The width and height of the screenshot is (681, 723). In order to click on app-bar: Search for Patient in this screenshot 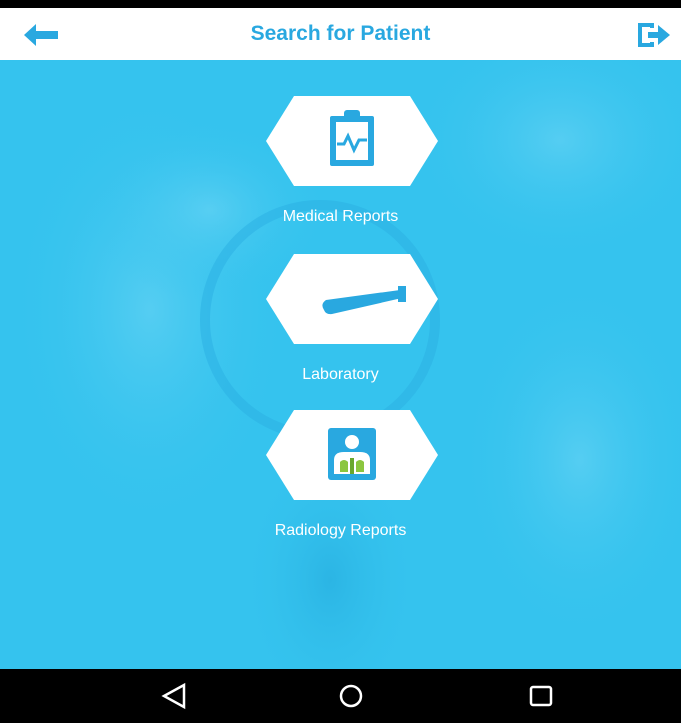, I will do `click(340, 34)`.